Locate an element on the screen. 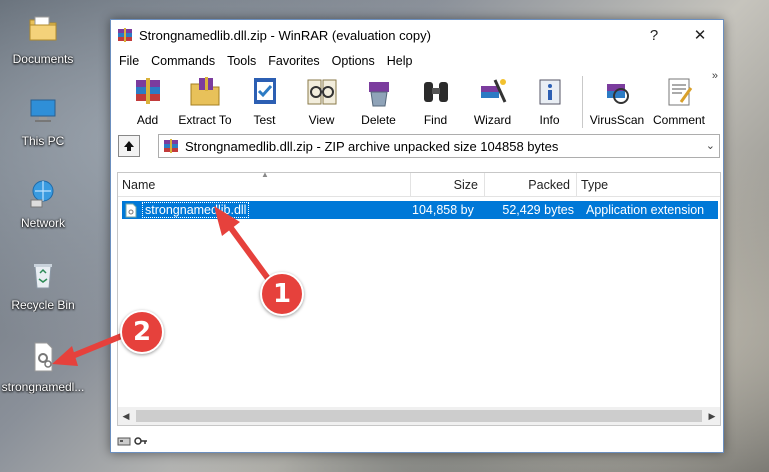 This screenshot has height=472, width=769. step-badge-1: 1 is located at coordinates (282, 294).